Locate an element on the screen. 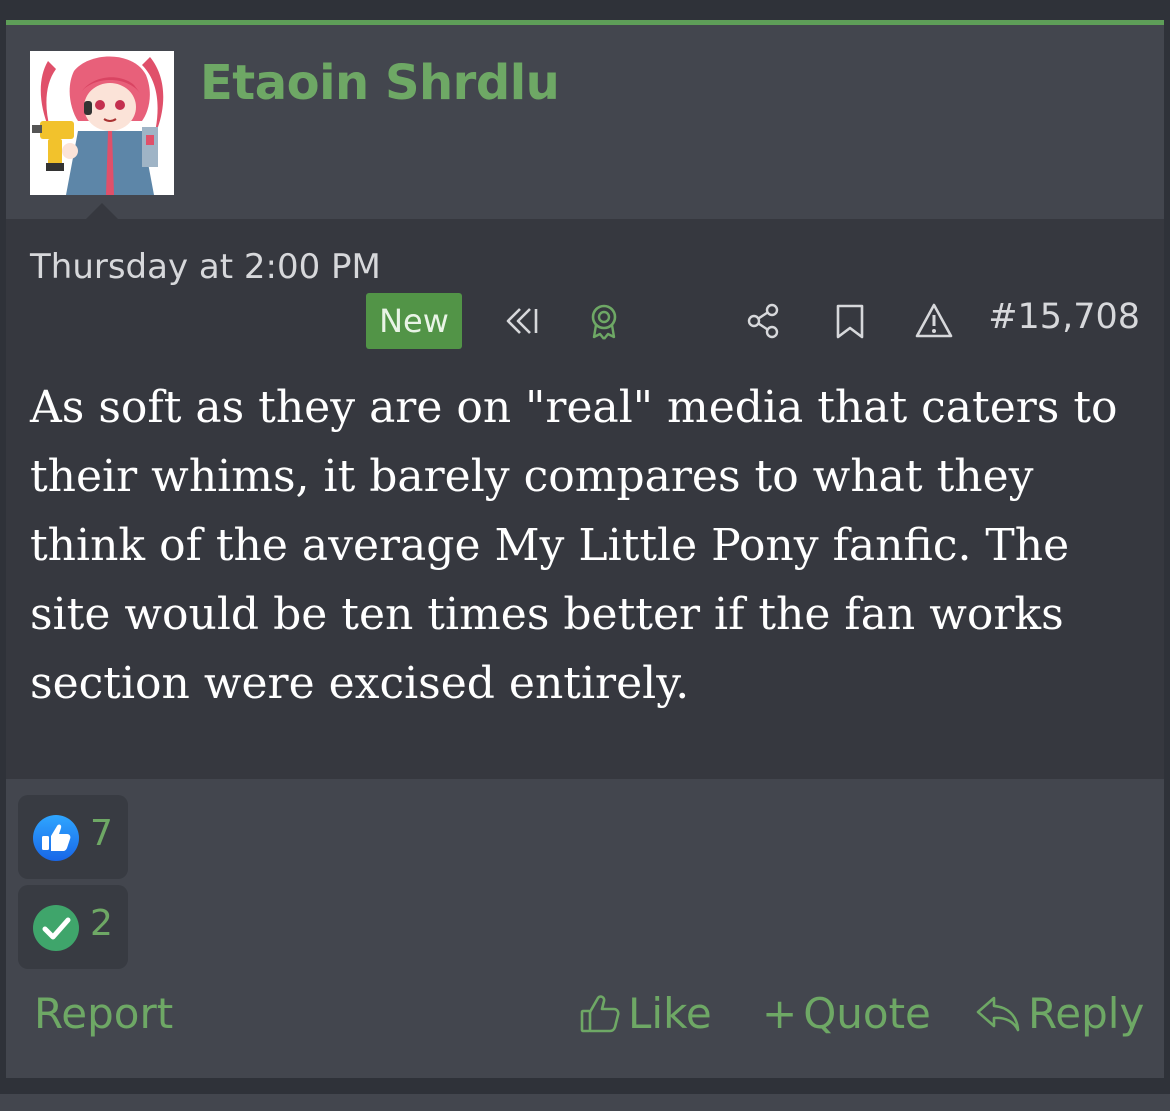 This screenshot has height=1111, width=1170. like-label: Like is located at coordinates (670, 1013).